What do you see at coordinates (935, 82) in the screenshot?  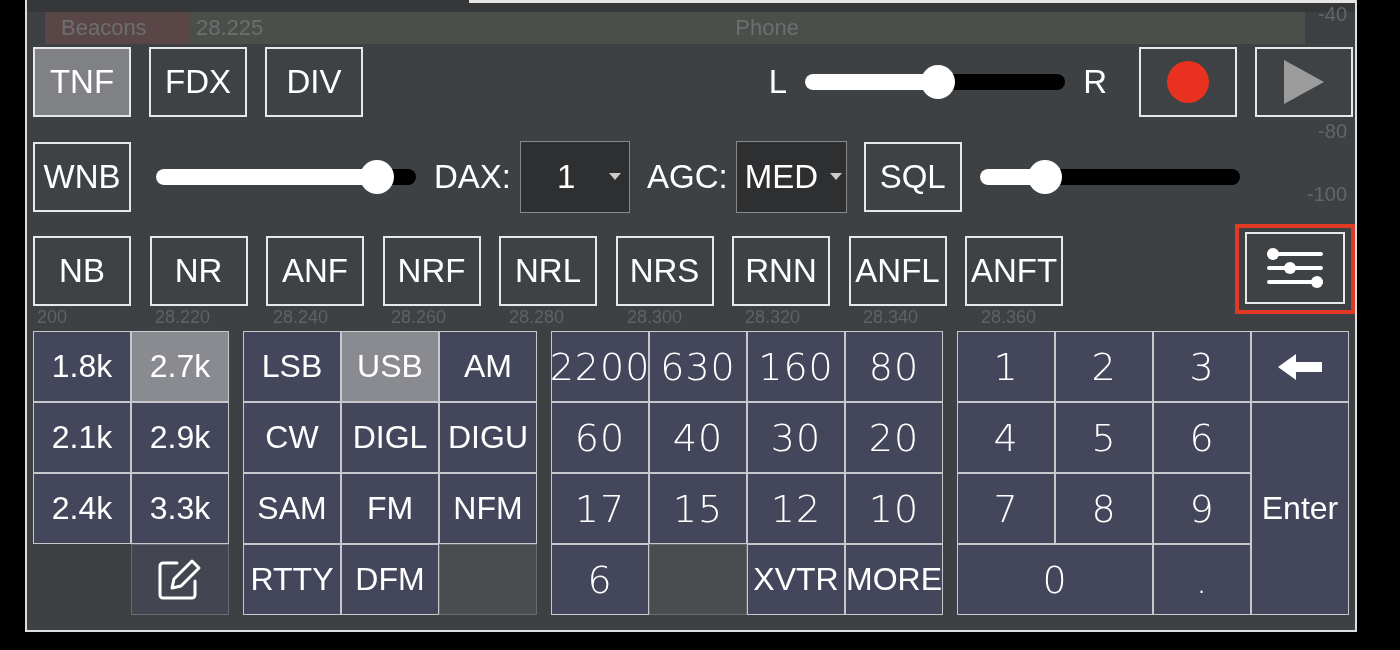 I see `balance-slider` at bounding box center [935, 82].